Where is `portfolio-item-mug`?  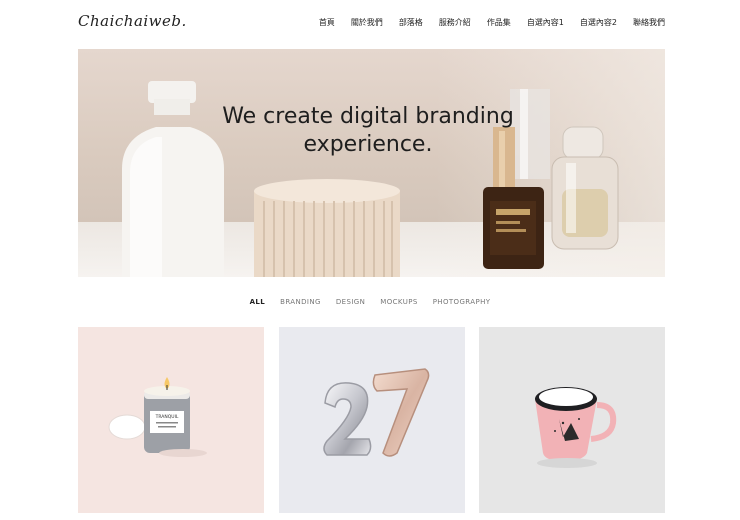
portfolio-item-mug is located at coordinates (572, 420).